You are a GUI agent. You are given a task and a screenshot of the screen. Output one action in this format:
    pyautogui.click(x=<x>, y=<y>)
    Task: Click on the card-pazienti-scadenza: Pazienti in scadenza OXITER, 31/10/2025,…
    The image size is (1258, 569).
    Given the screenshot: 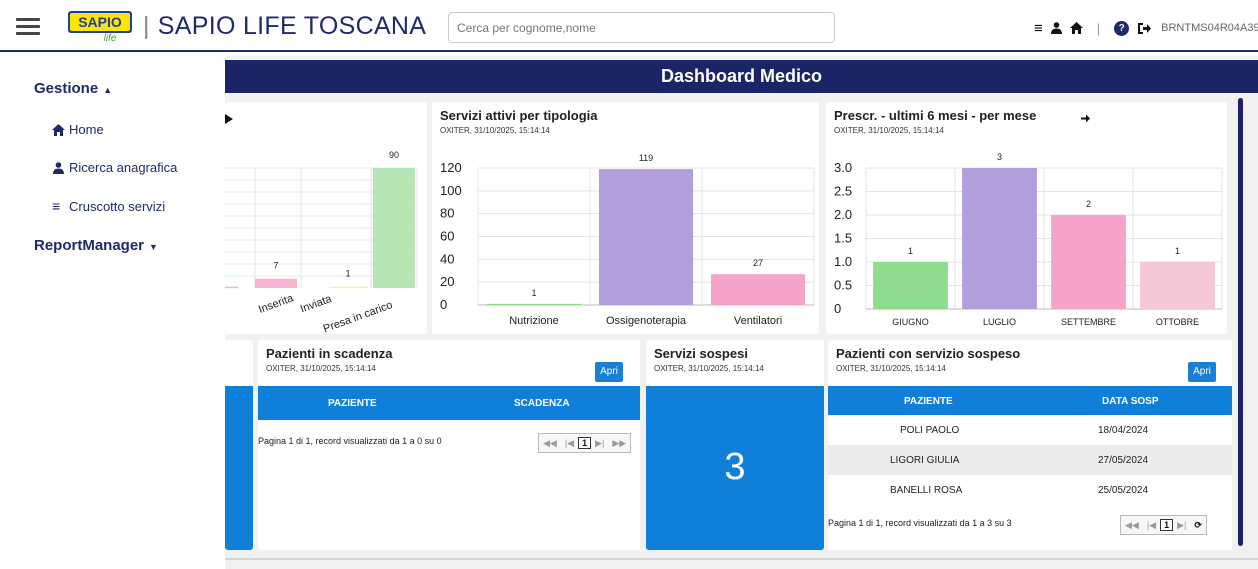 What is the action you would take?
    pyautogui.click(x=449, y=445)
    